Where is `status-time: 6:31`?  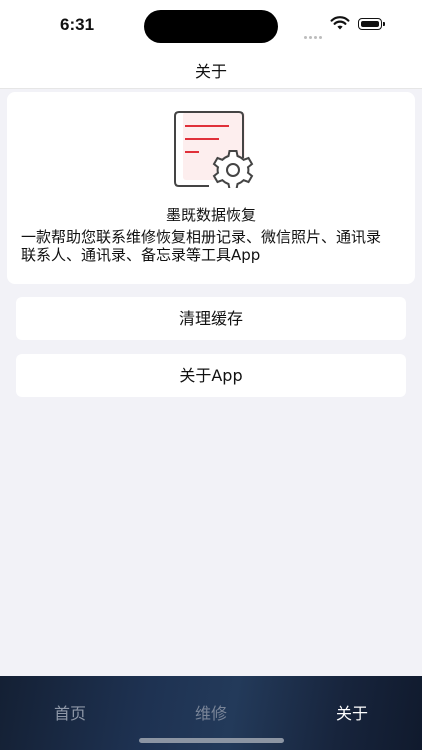 status-time: 6:31 is located at coordinates (77, 24).